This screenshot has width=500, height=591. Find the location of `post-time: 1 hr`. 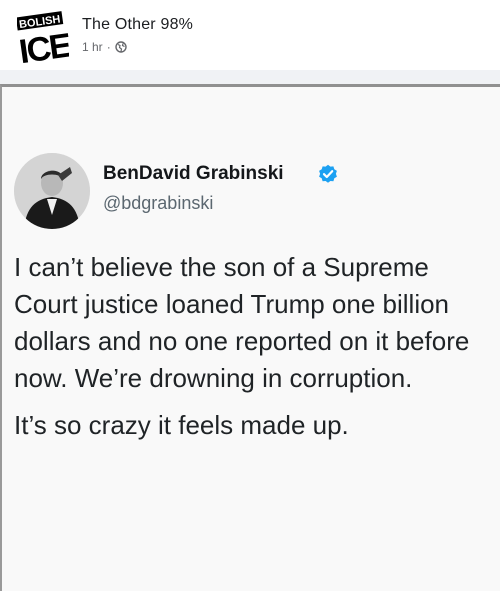

post-time: 1 hr is located at coordinates (92, 47).